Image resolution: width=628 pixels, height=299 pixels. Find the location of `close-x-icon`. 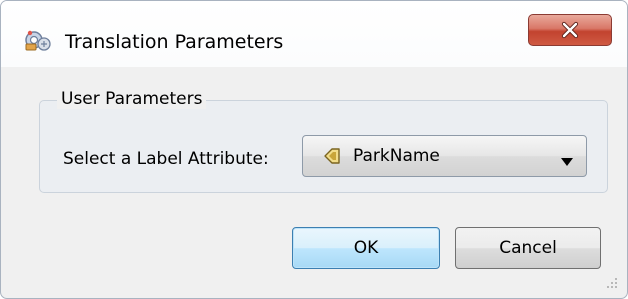

close-x-icon is located at coordinates (570, 30).